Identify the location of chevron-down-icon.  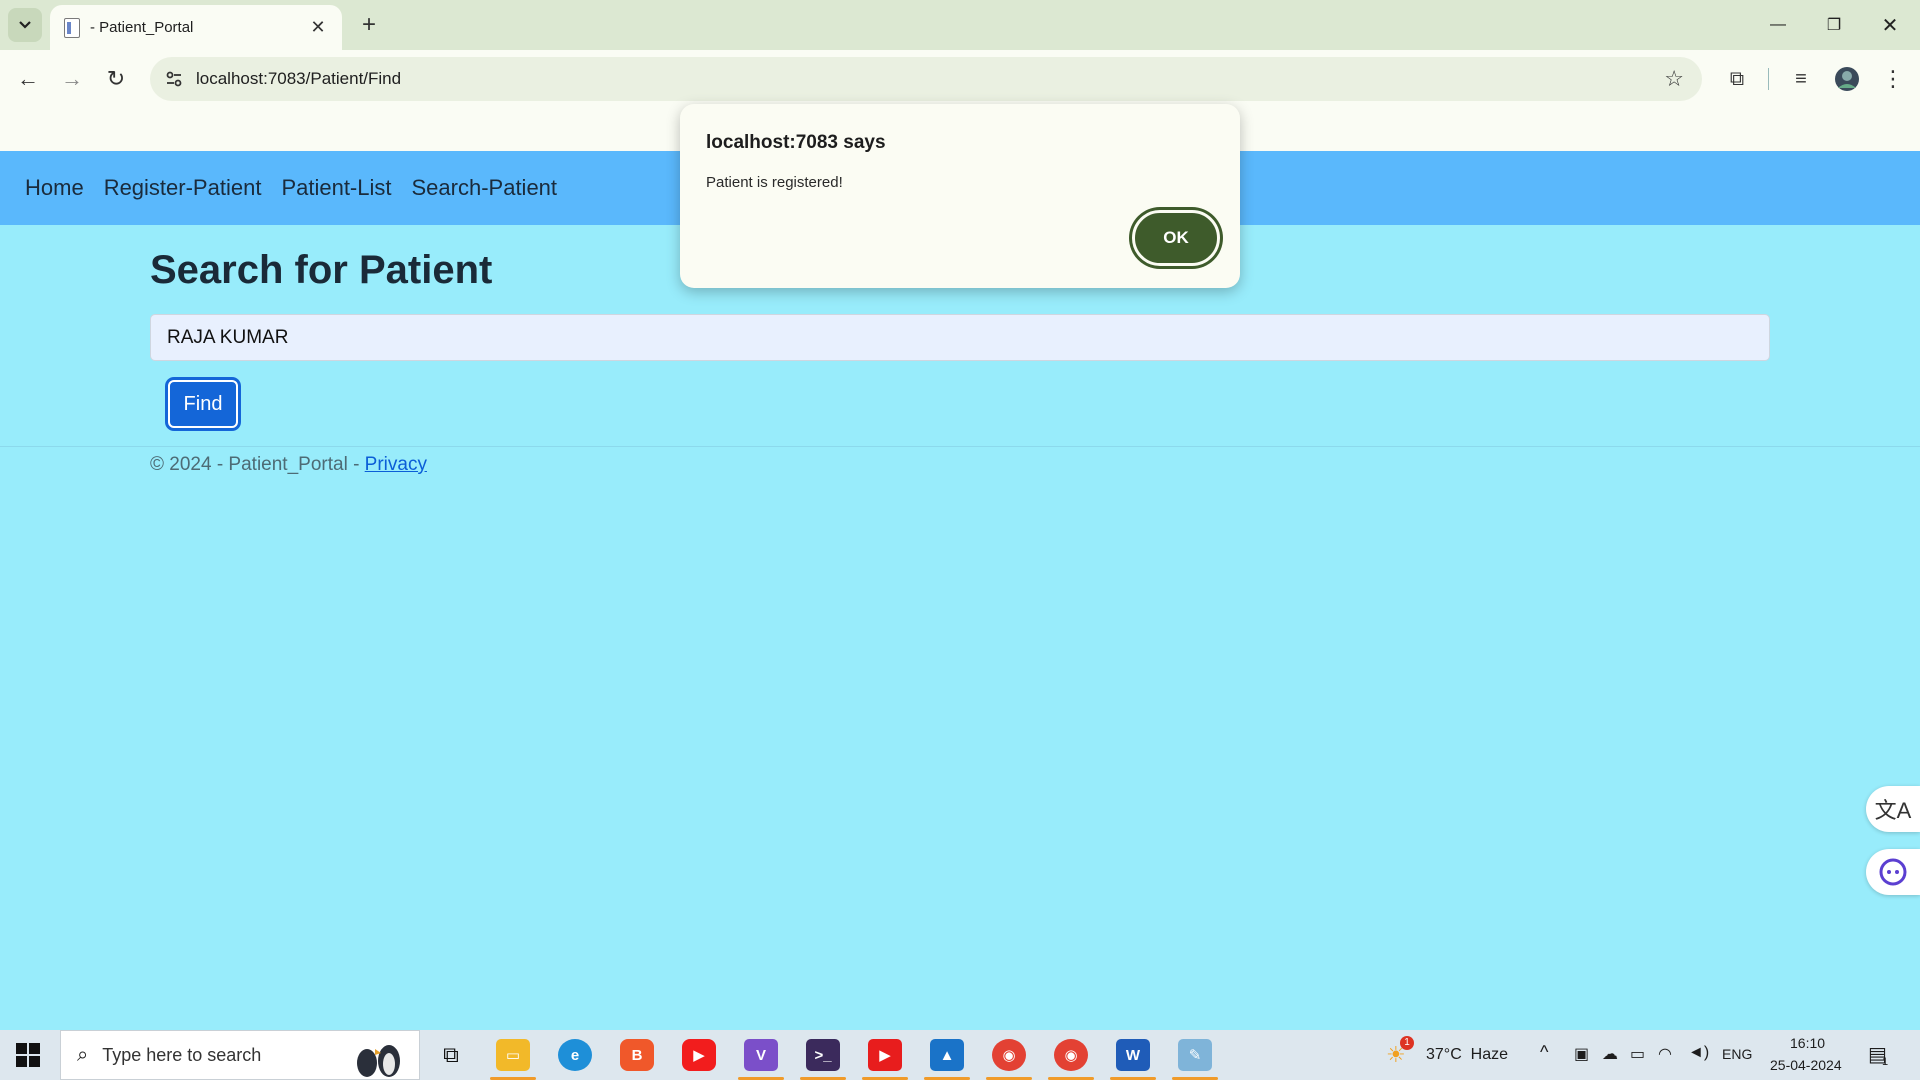
(25, 25).